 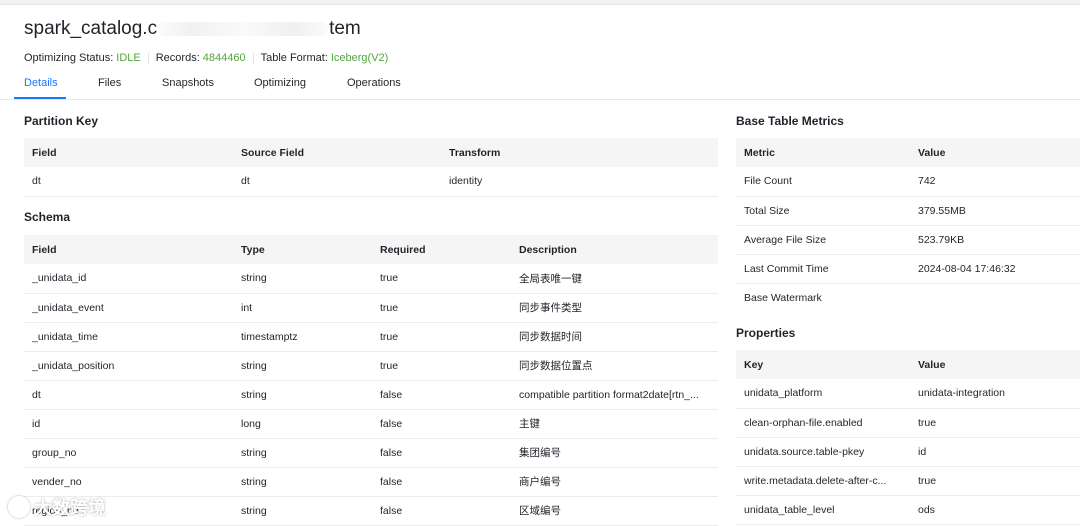 What do you see at coordinates (243, 28) in the screenshot?
I see `redacted-region` at bounding box center [243, 28].